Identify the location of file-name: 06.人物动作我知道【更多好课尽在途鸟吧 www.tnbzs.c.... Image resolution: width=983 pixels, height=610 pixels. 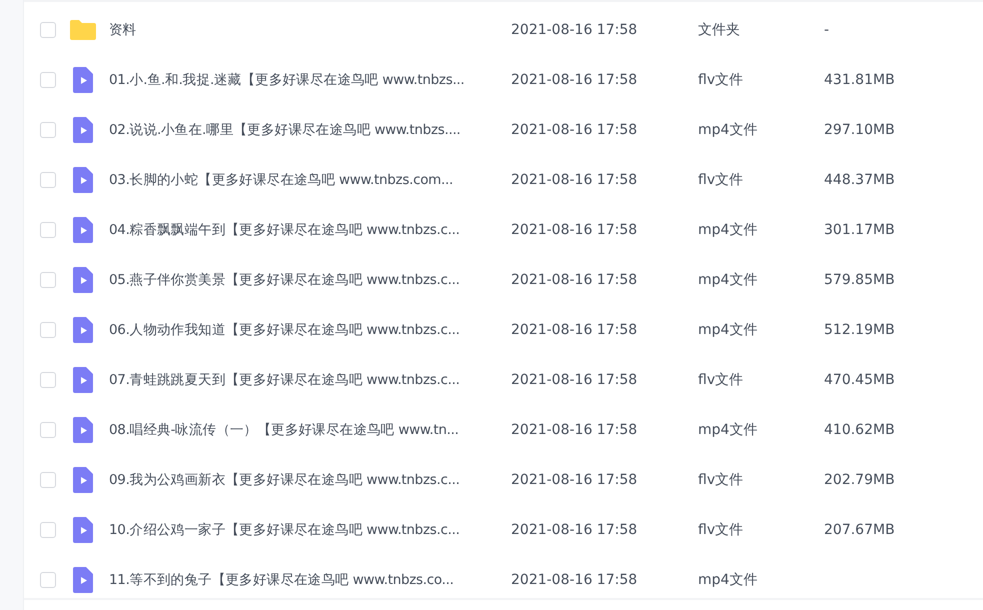
(310, 330).